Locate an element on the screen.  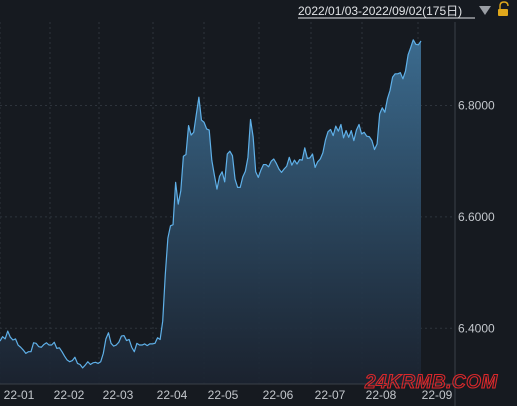
x-tick-label: 22-05 is located at coordinates (223, 395).